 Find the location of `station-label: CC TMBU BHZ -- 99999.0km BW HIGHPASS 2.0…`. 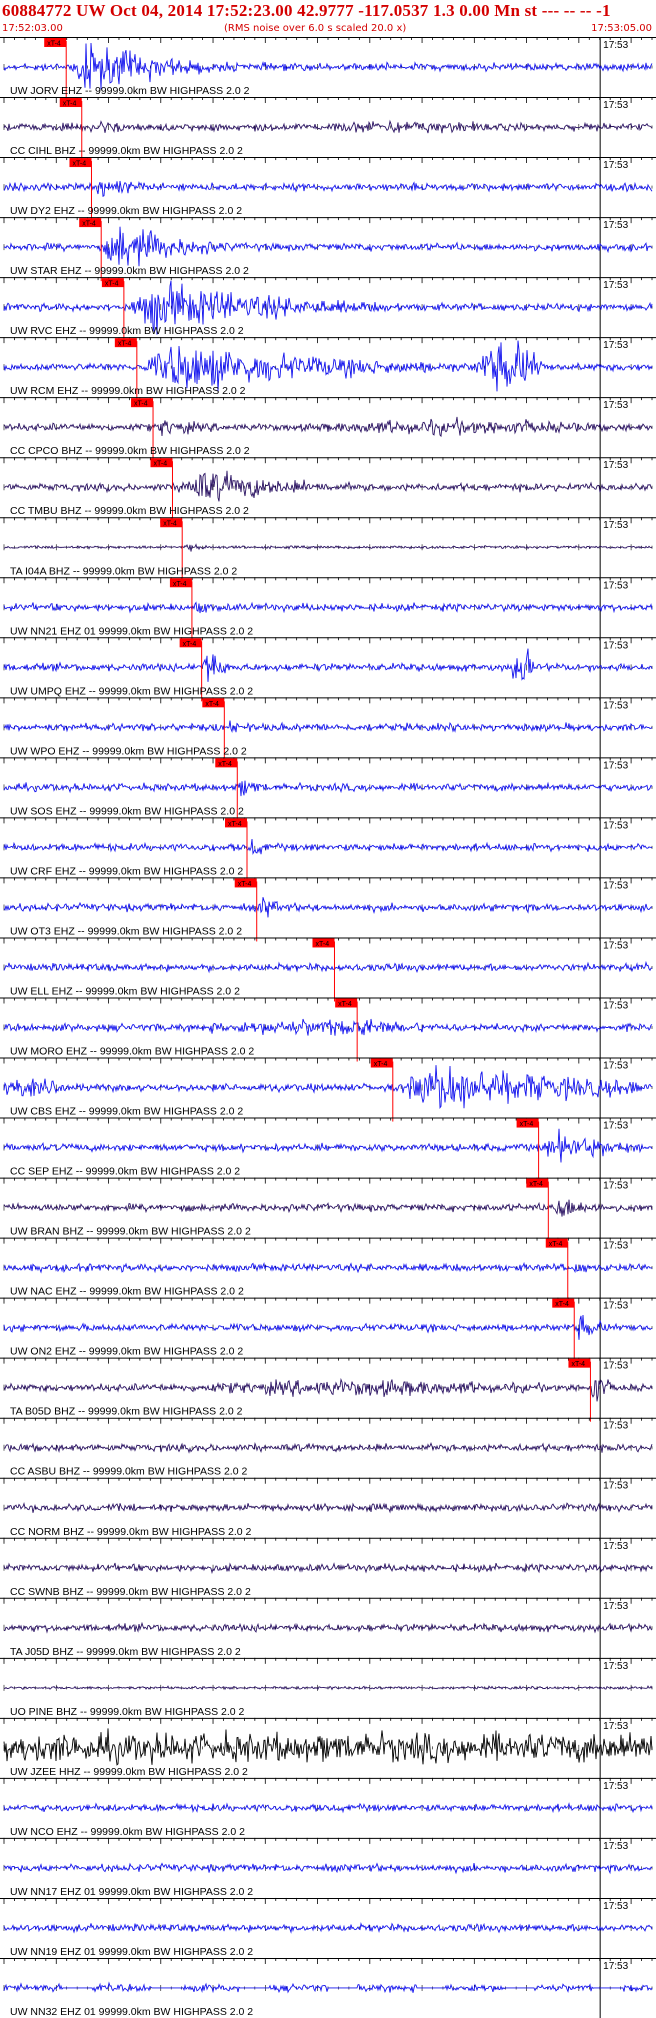

station-label: CC TMBU BHZ -- 99999.0km BW HIGHPASS 2.0… is located at coordinates (129, 511).